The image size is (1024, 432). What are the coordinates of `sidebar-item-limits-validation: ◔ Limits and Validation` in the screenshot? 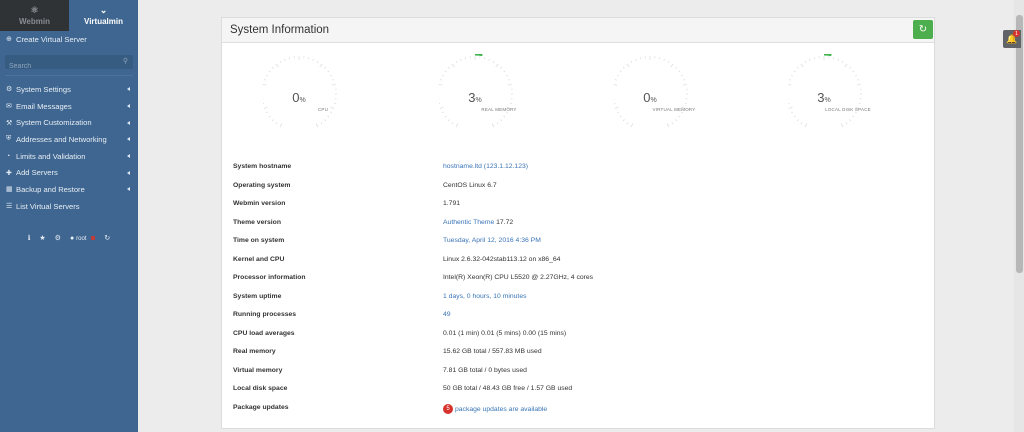 It's located at (69, 156).